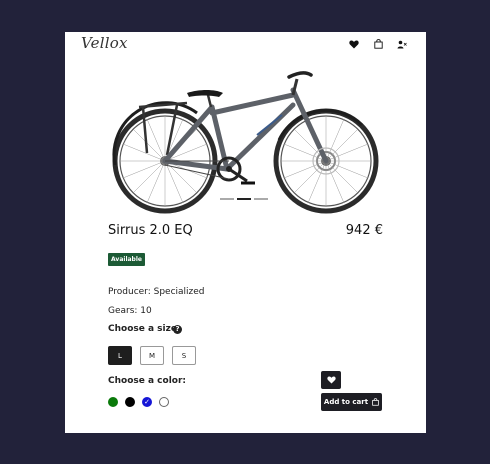 The width and height of the screenshot is (490, 464). What do you see at coordinates (120, 355) in the screenshot?
I see `size-option-l: L` at bounding box center [120, 355].